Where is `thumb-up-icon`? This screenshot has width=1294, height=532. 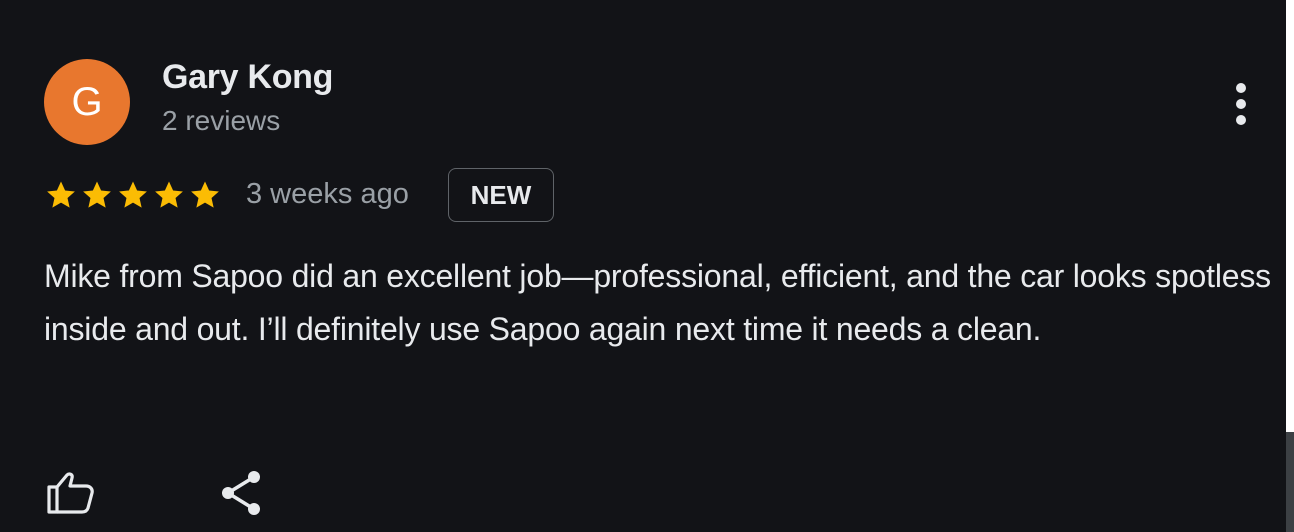 thumb-up-icon is located at coordinates (70, 493).